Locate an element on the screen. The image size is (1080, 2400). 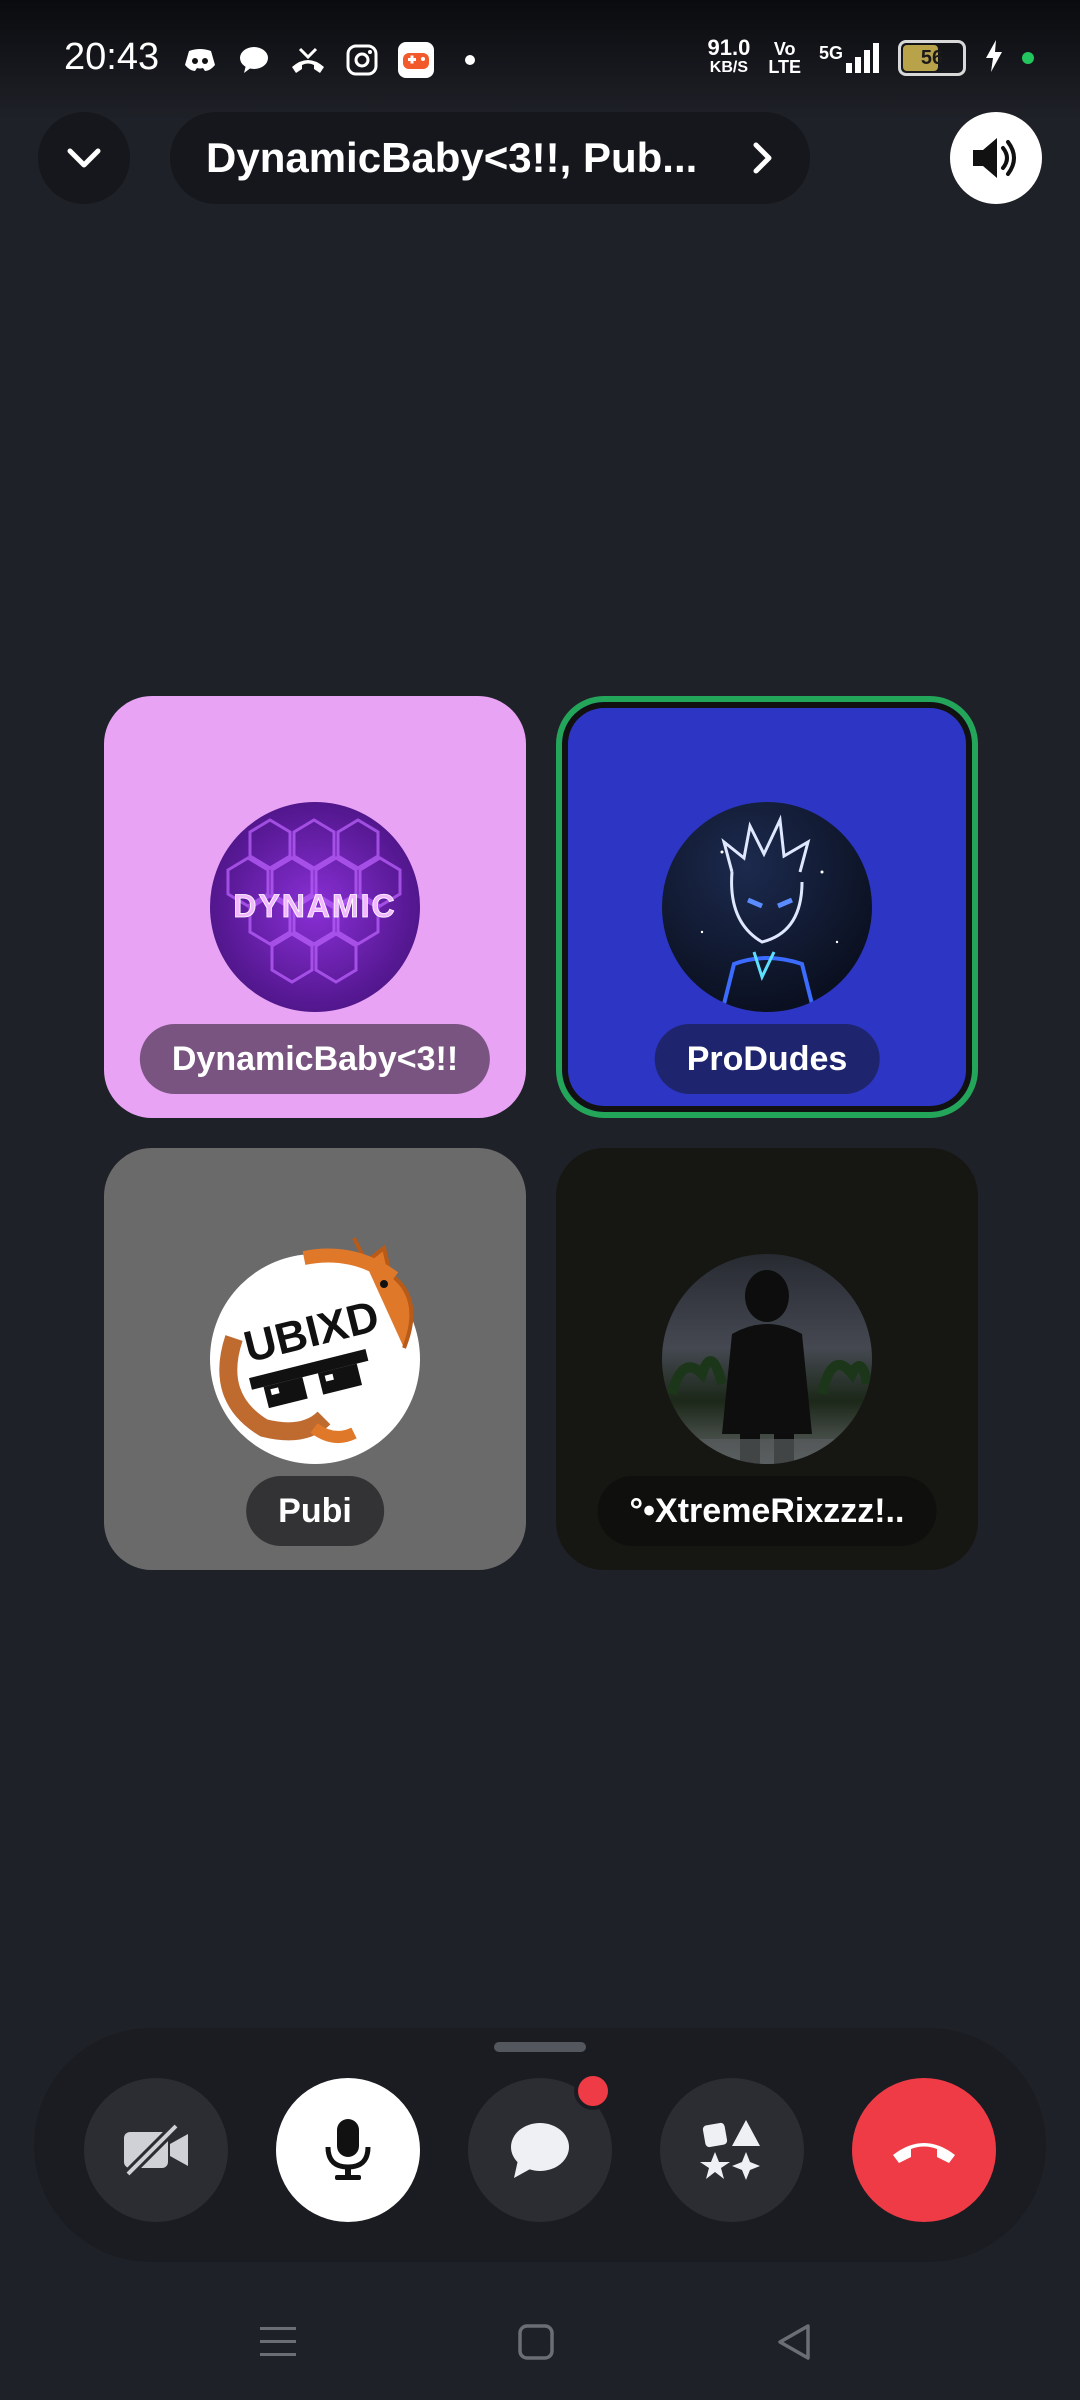
volte-bottom: LTE is located at coordinates (784, 67).